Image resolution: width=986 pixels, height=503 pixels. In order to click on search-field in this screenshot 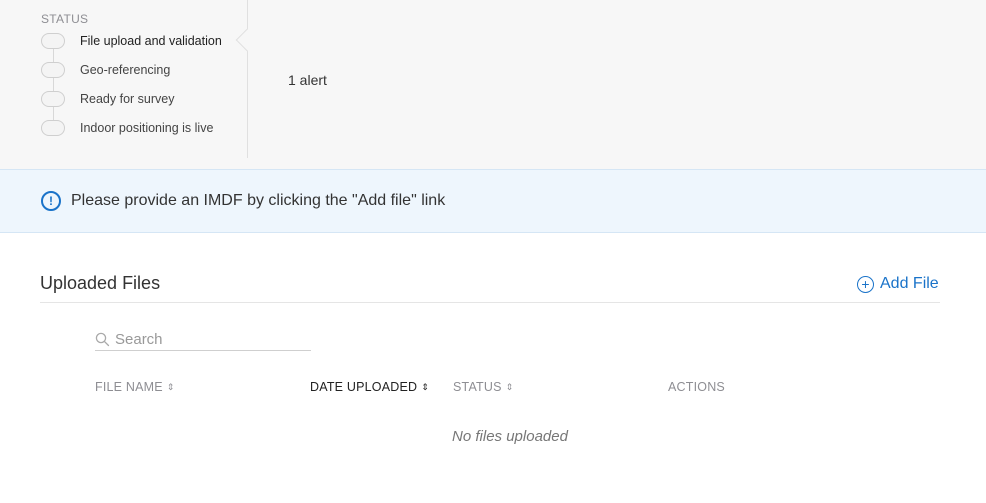, I will do `click(203, 339)`.